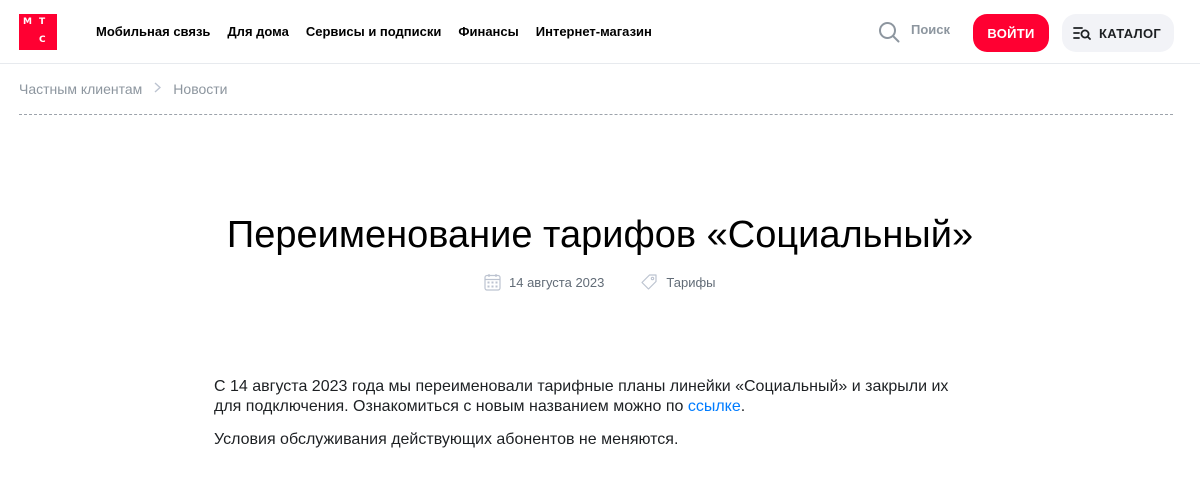 The height and width of the screenshot is (496, 1200). I want to click on article-meta: 14 августа 2023 Тарифы, so click(600, 282).